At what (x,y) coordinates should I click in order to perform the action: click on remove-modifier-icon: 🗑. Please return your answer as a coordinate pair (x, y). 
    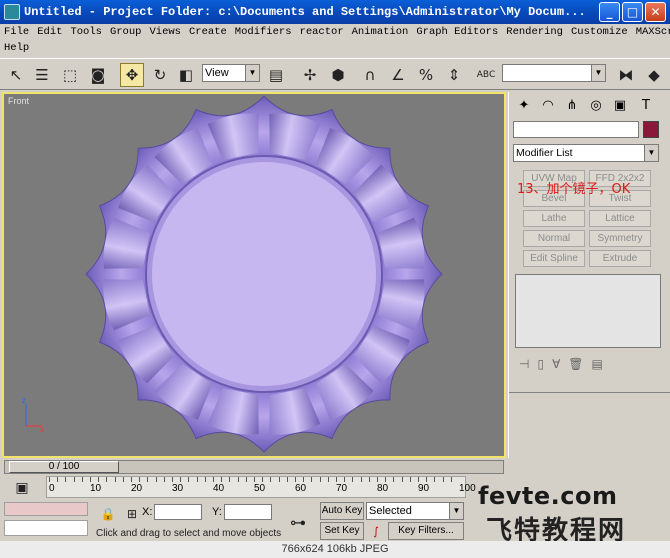
    Looking at the image, I should click on (575, 364).